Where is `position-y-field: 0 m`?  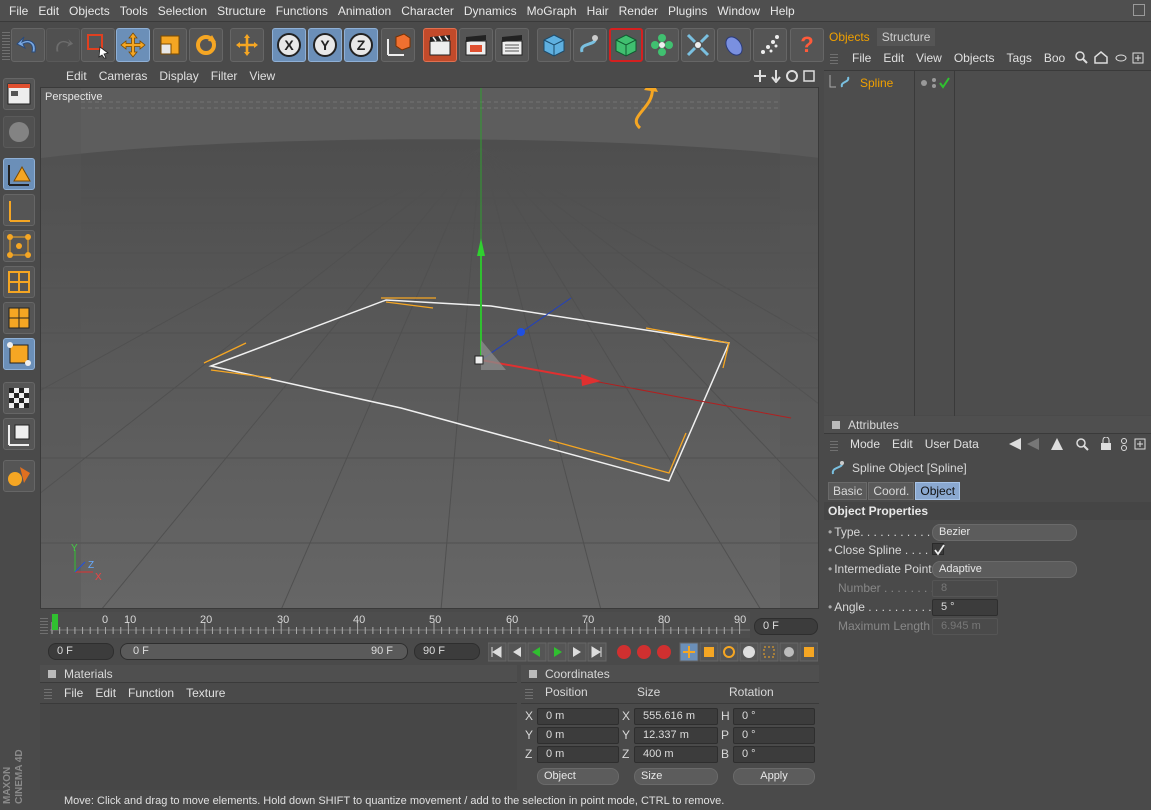
position-y-field: 0 m is located at coordinates (578, 735).